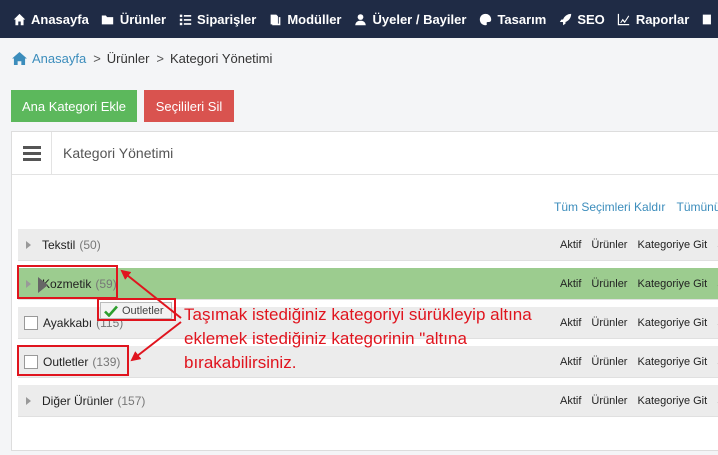  I want to click on panel-title: Kategori Yönetimi, so click(118, 153).